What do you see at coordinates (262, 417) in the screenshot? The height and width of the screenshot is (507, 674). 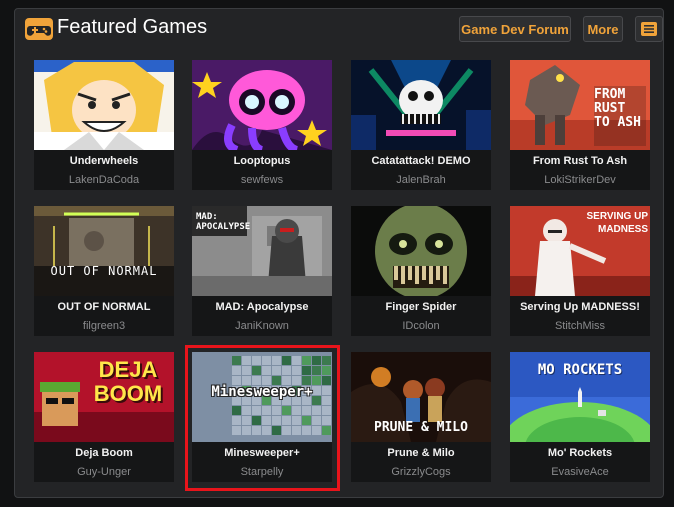 I see `game-card-minesweeper-plus: Minesweeper+ Minesweeper+ Starpelly` at bounding box center [262, 417].